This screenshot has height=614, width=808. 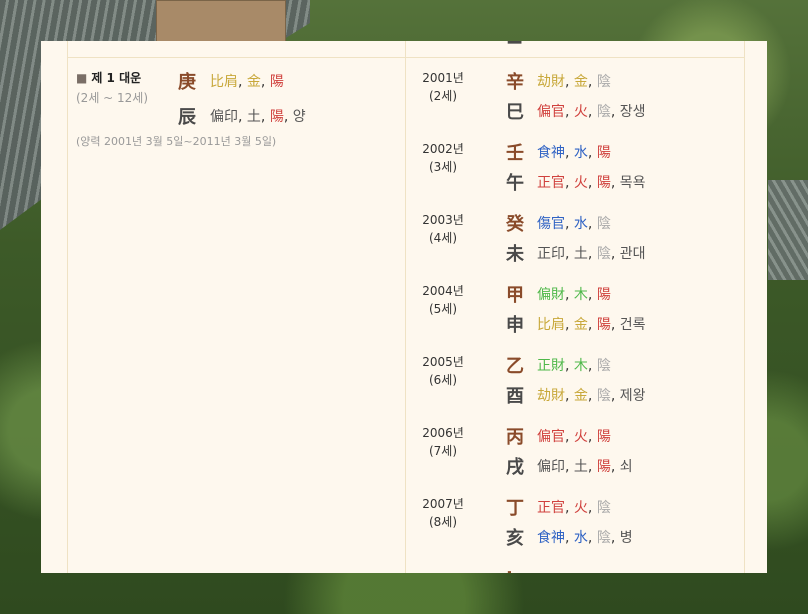 What do you see at coordinates (515, 295) in the screenshot?
I see `year-stem: 甲` at bounding box center [515, 295].